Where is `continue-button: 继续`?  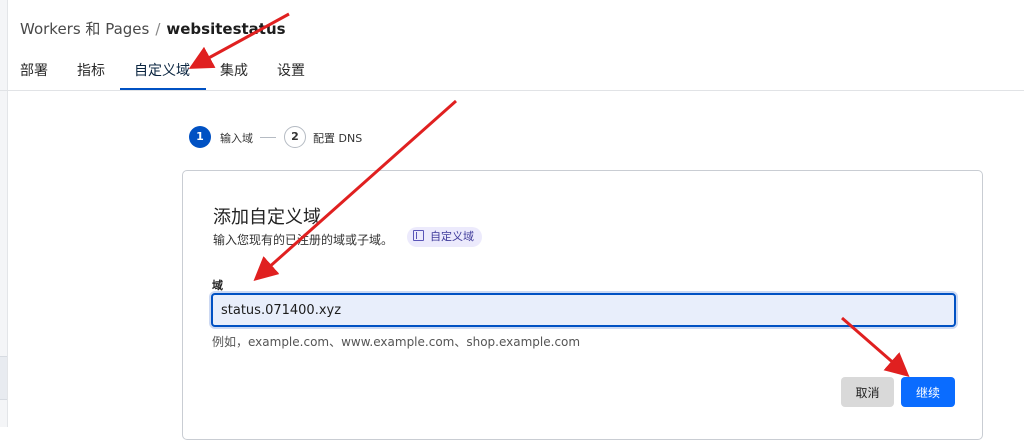
continue-button: 继续 is located at coordinates (928, 392).